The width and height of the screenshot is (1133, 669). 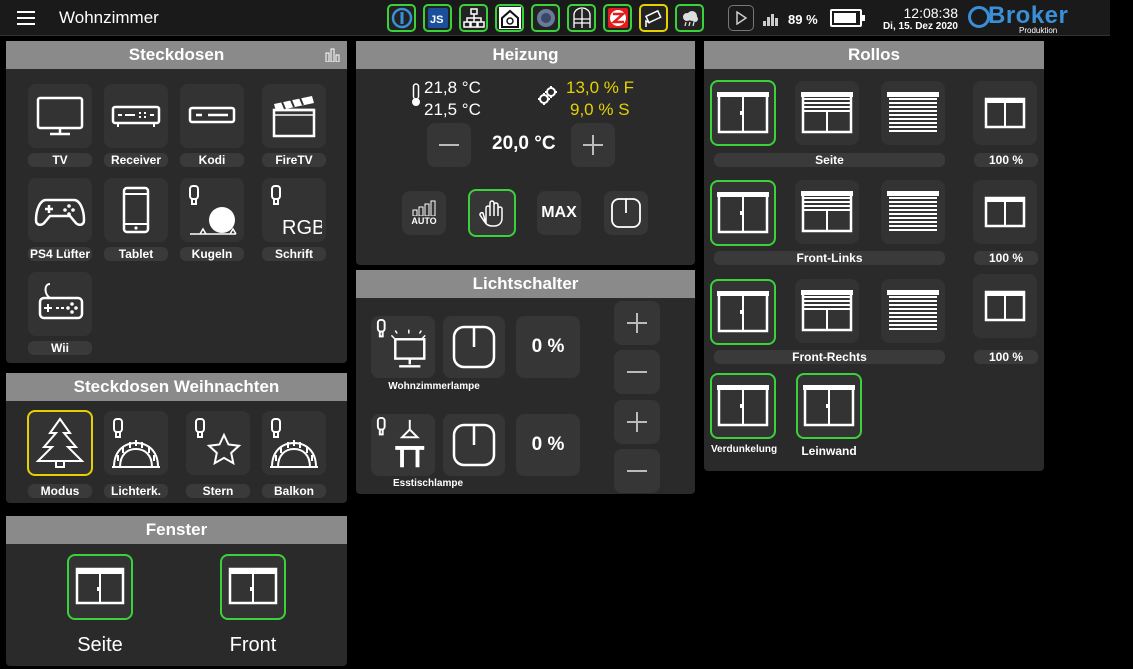 What do you see at coordinates (60, 254) in the screenshot?
I see `ps4-label: PS4 Lüfter` at bounding box center [60, 254].